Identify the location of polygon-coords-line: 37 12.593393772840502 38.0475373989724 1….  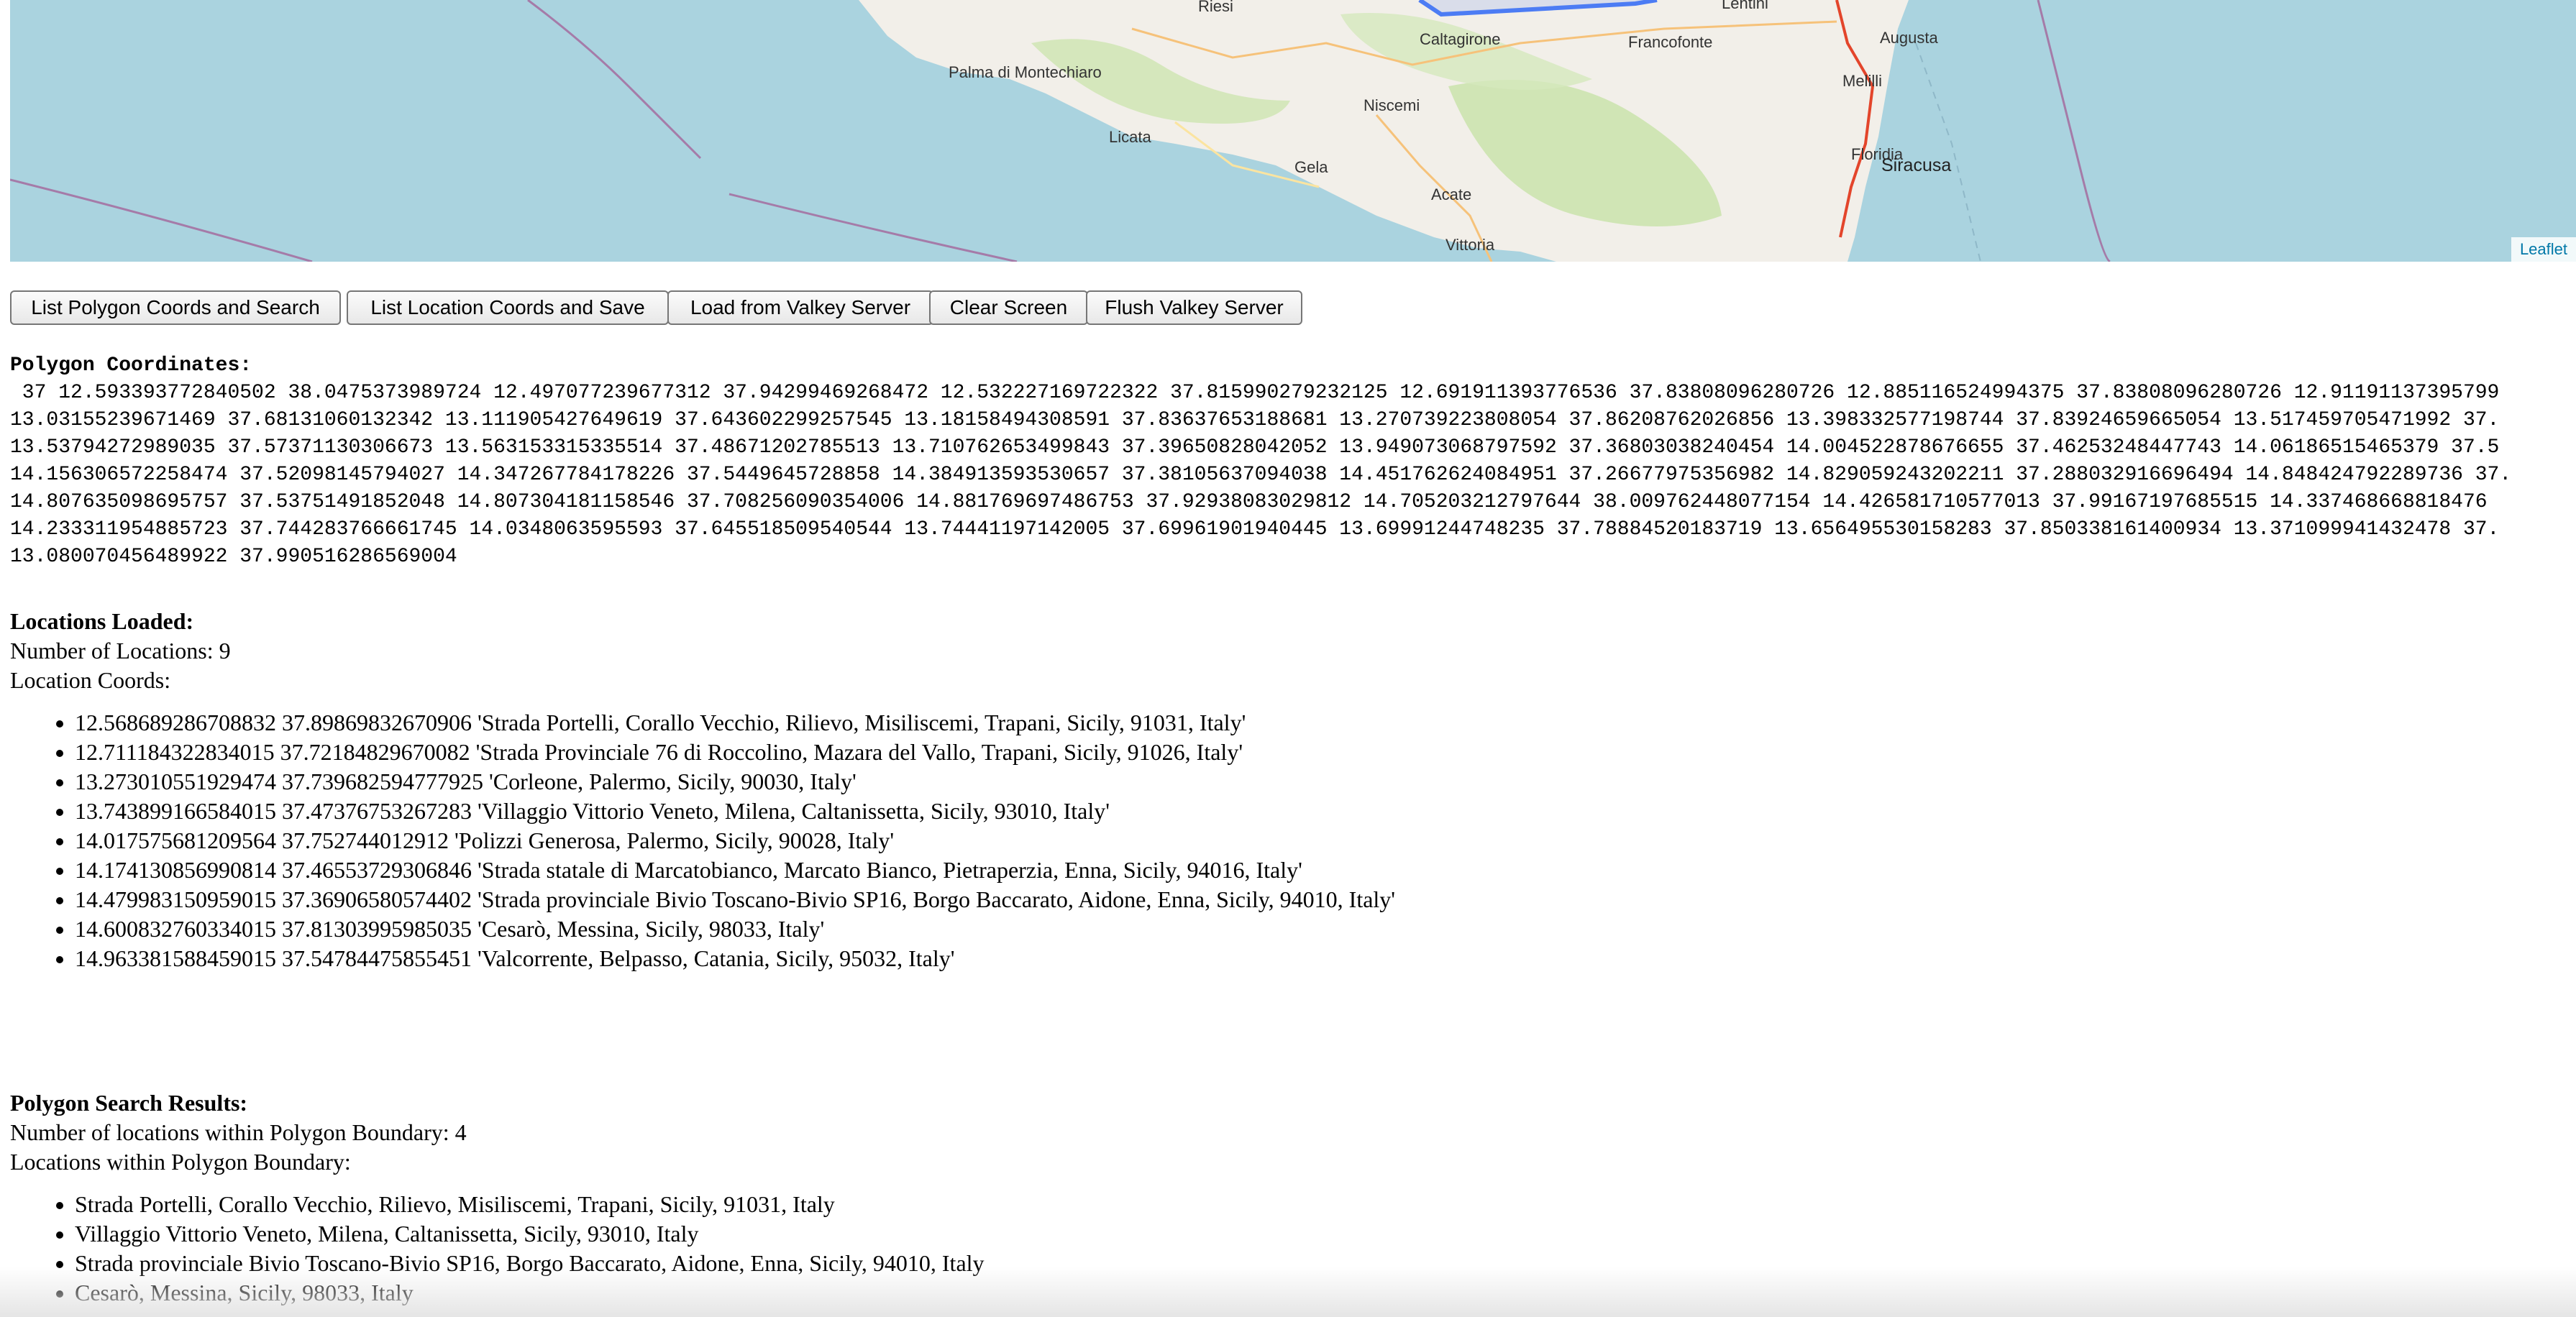
(1255, 393).